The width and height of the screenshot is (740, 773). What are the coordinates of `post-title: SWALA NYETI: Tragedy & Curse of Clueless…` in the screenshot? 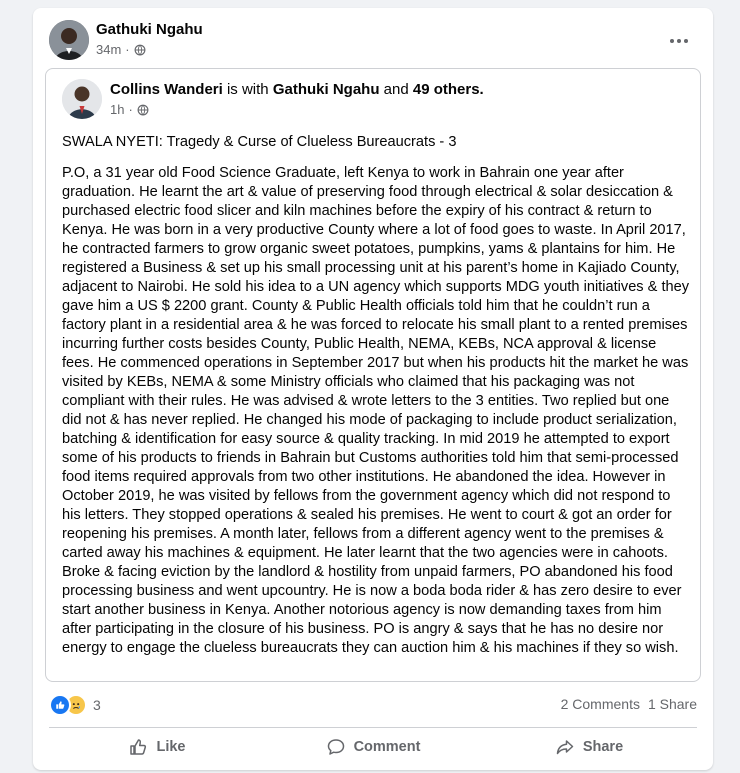 It's located at (259, 142).